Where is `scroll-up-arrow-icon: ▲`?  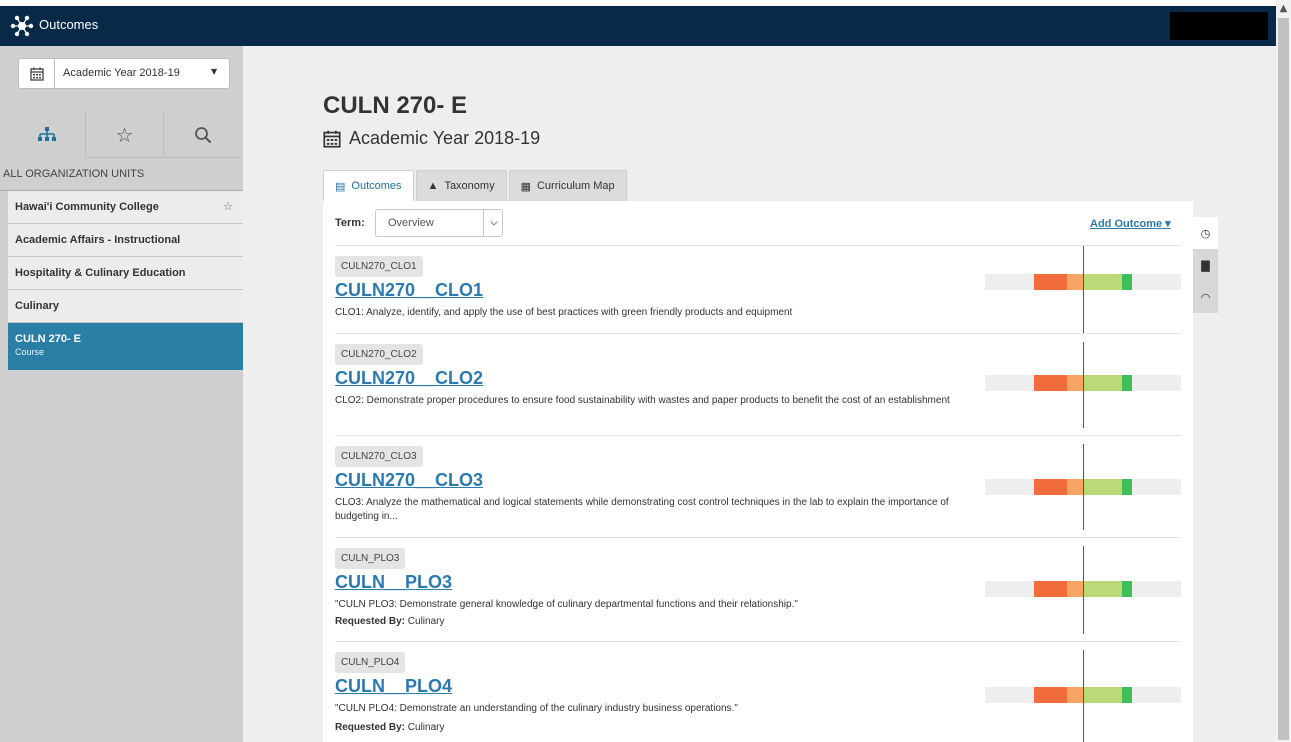 scroll-up-arrow-icon: ▲ is located at coordinates (1283, 9).